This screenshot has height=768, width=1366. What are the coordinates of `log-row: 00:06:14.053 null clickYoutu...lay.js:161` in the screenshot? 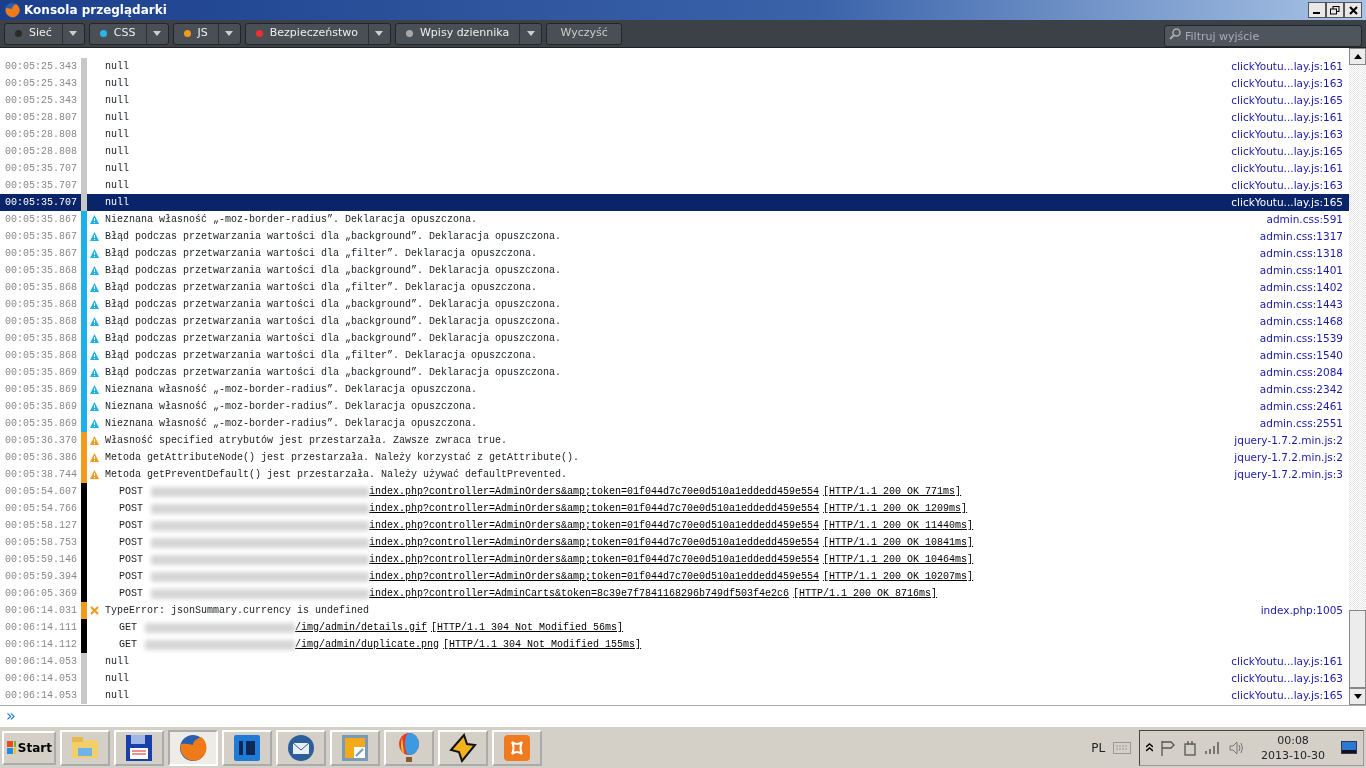 It's located at (674, 661).